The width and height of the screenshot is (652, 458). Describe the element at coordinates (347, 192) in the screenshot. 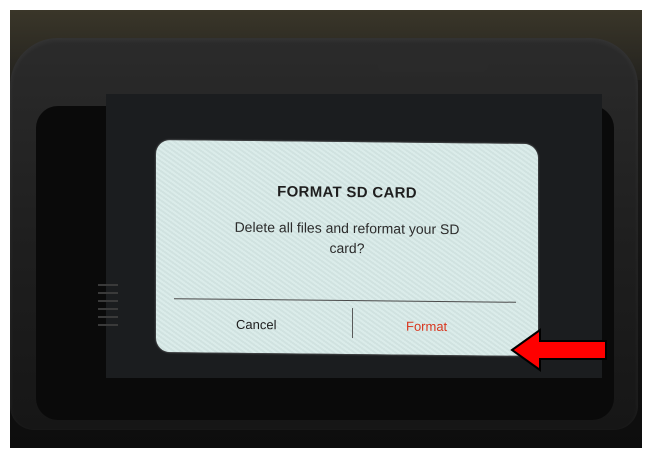

I see `dialog-title: FORMAT SD CARD` at that location.